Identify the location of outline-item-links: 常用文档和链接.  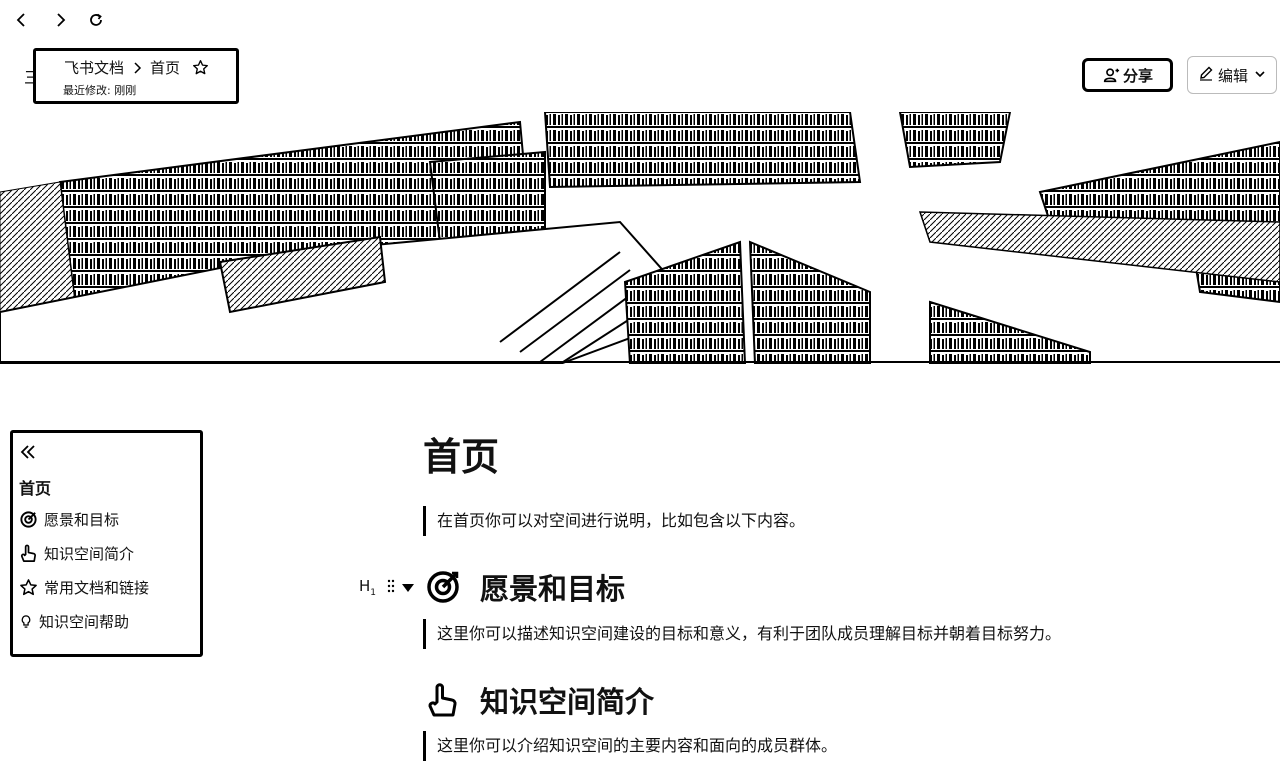
(84, 587).